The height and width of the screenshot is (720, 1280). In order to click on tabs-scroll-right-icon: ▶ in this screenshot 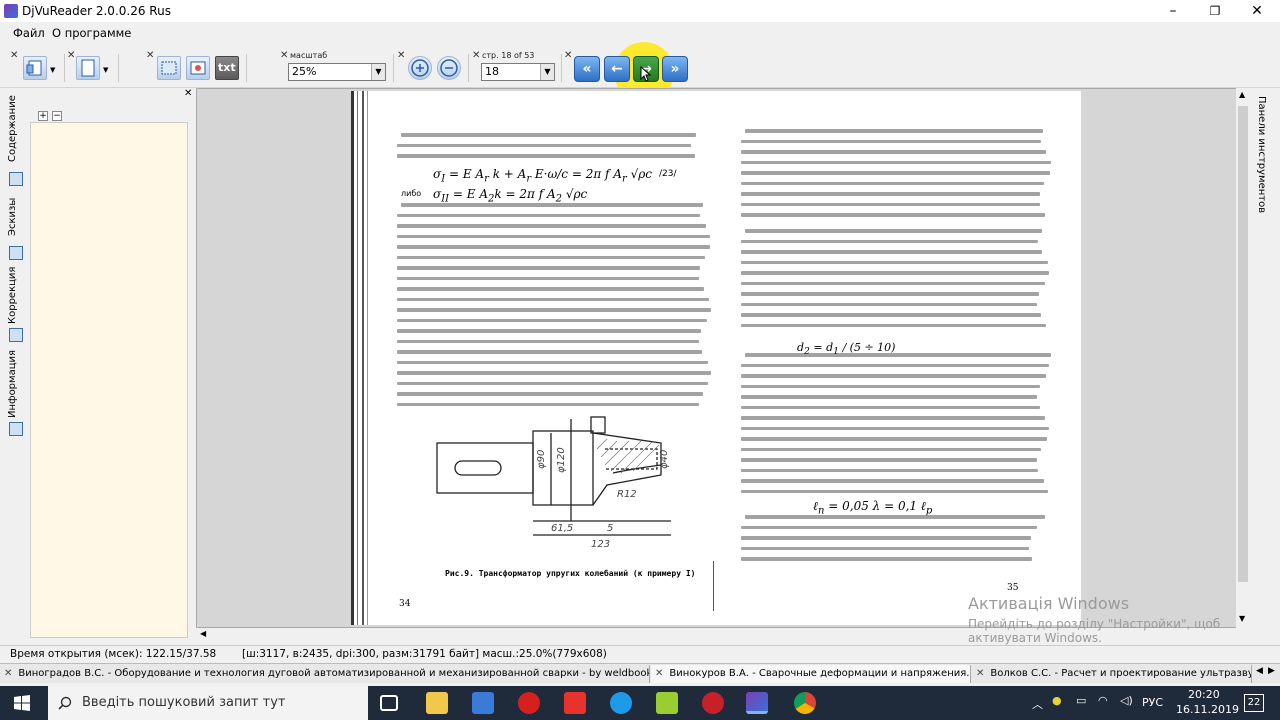, I will do `click(1271, 671)`.